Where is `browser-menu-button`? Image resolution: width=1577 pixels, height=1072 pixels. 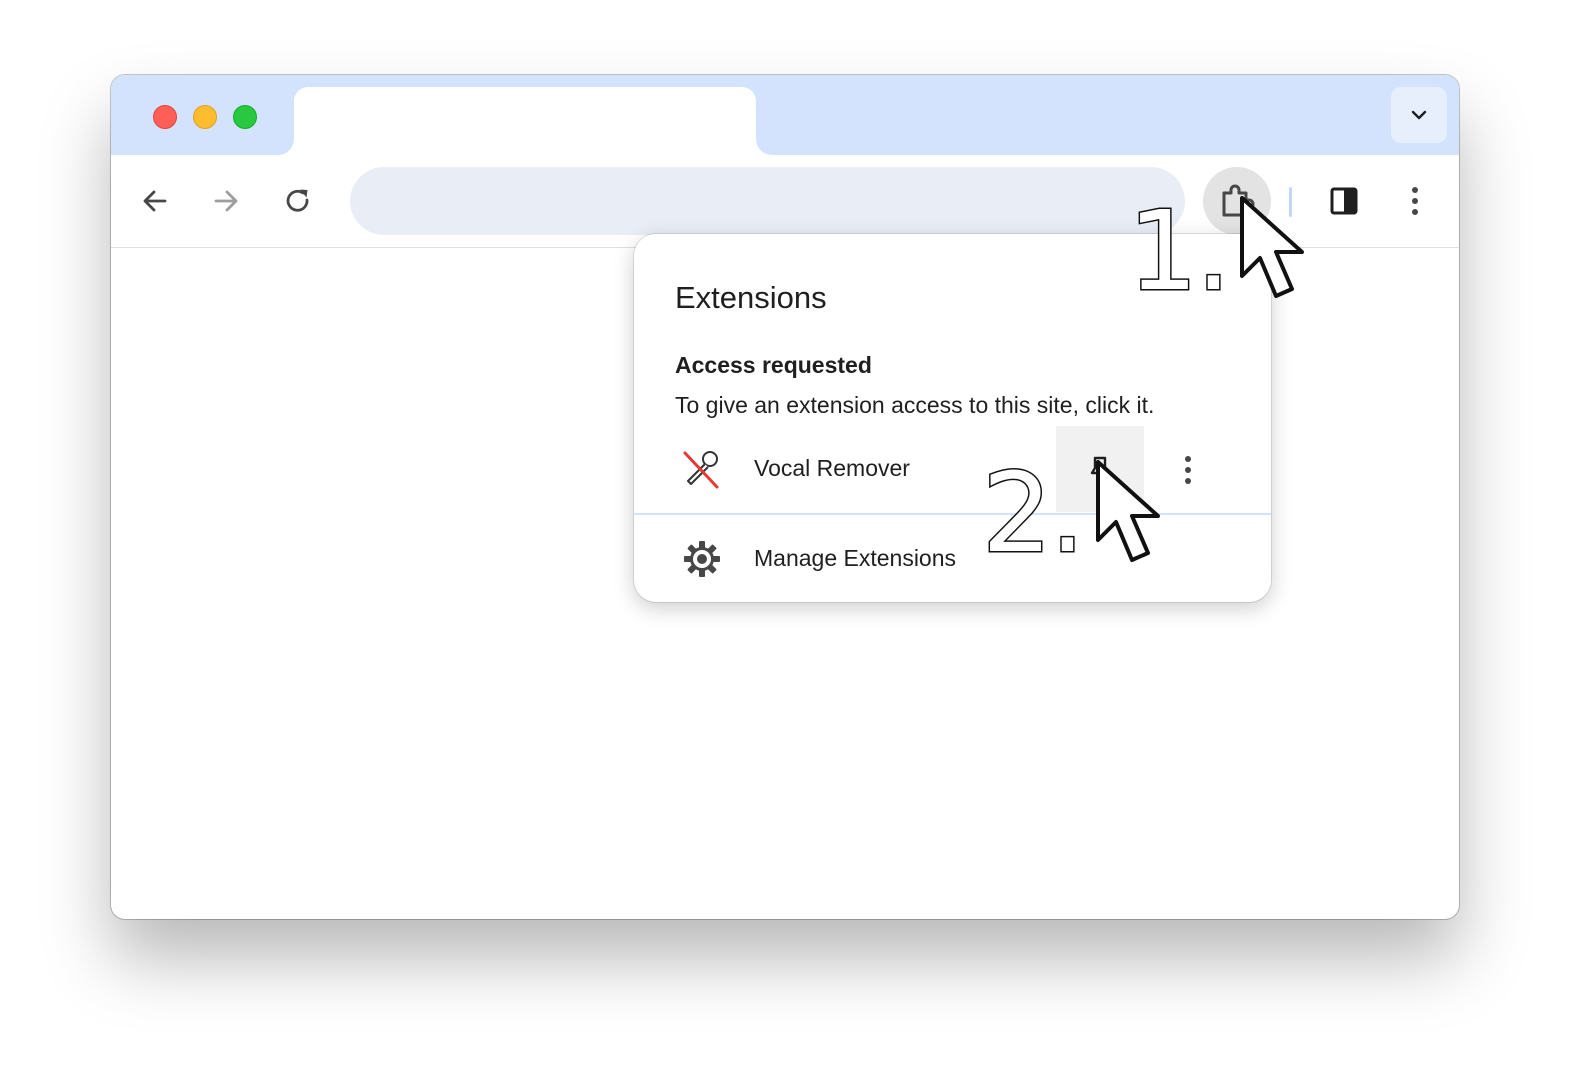
browser-menu-button is located at coordinates (1415, 201).